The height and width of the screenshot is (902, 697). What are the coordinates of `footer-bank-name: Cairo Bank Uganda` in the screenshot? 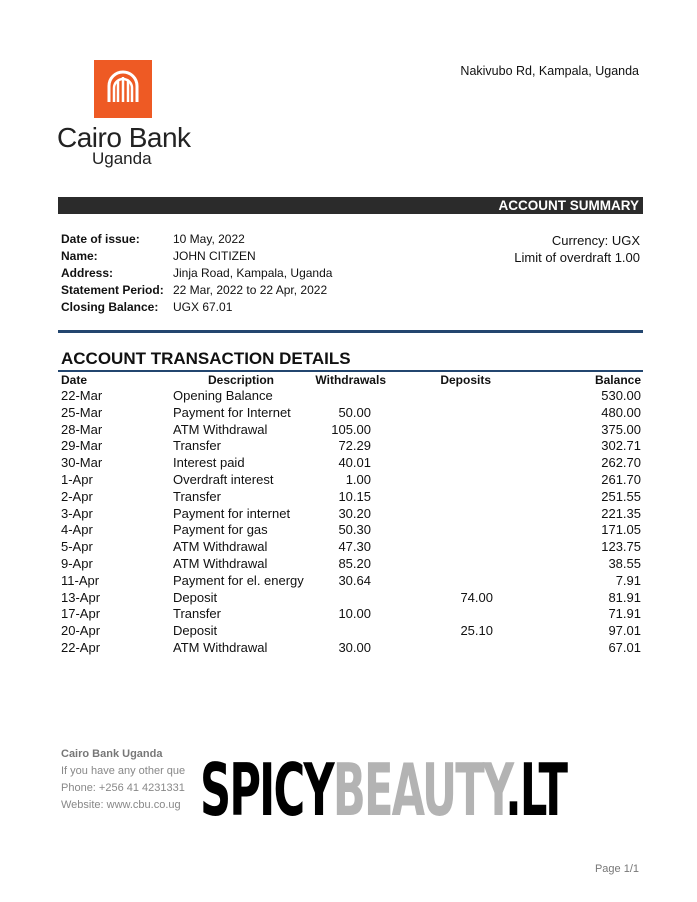 It's located at (112, 754).